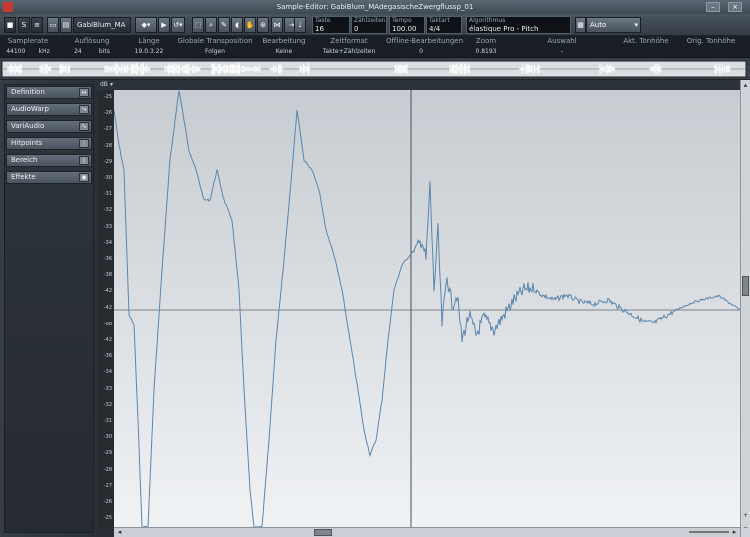 The image size is (750, 537). I want to click on scroll-left-arrow-icon: ◂, so click(119, 532).